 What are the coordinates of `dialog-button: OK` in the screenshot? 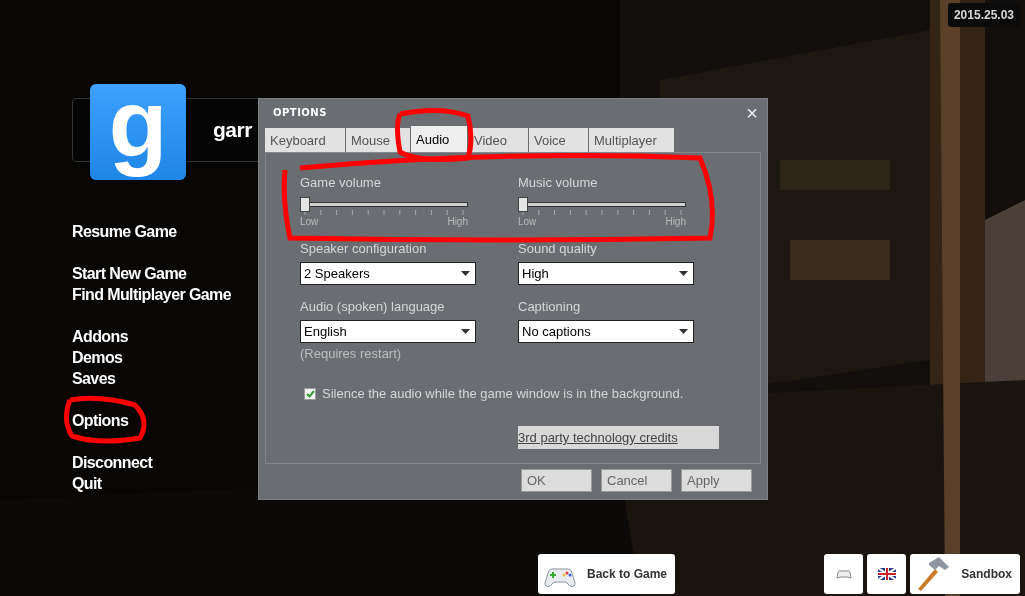 It's located at (556, 480).